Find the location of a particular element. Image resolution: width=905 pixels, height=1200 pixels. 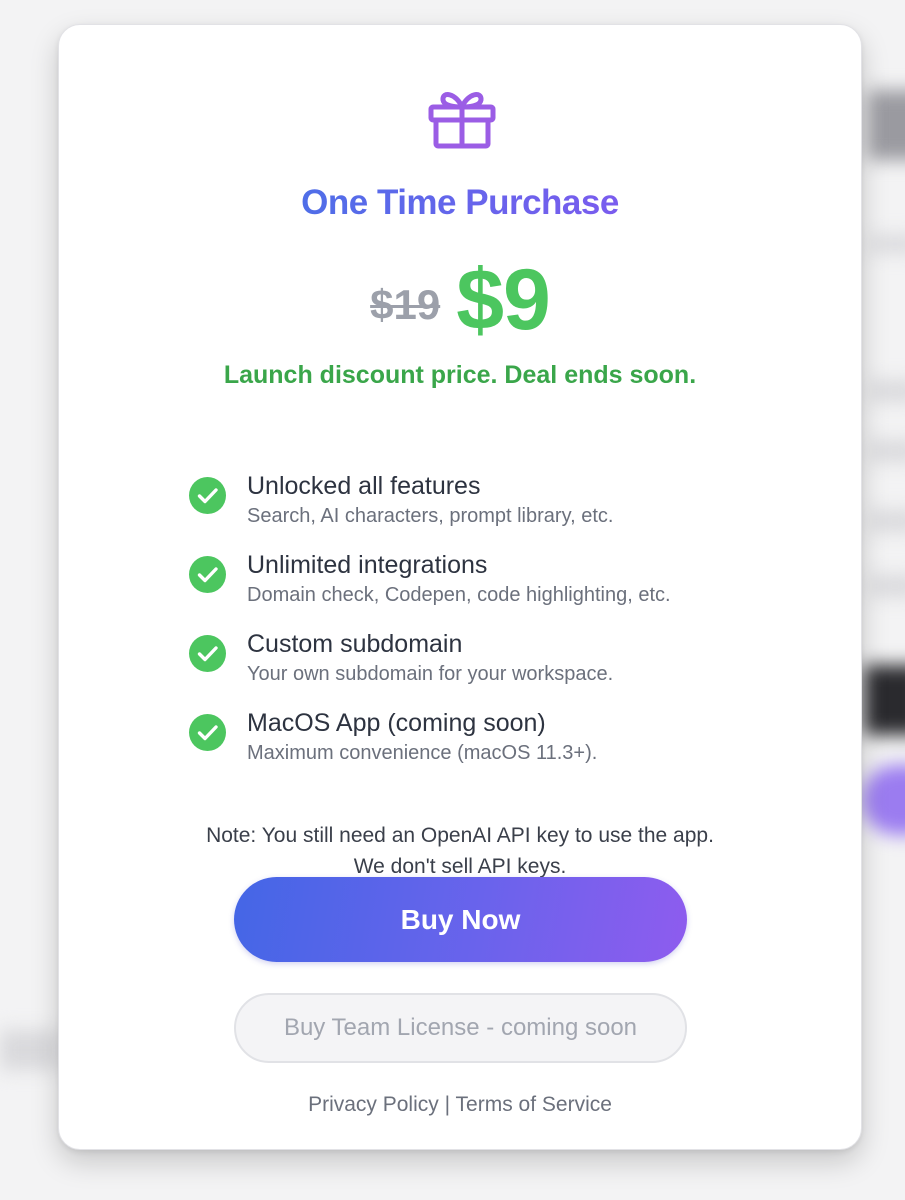

sale-price: $9 is located at coordinates (503, 300).